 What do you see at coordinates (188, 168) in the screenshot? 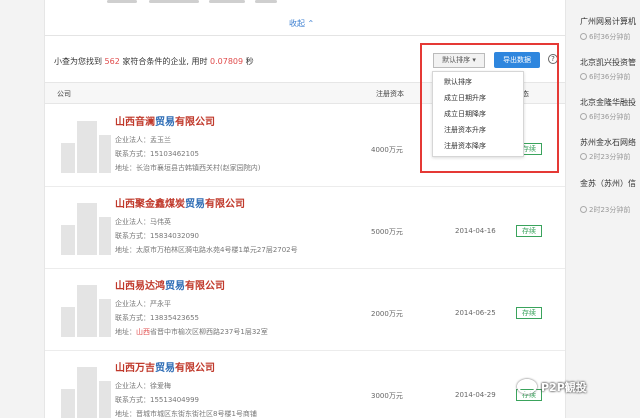
I see `company-address: 地址：长治市襄垣县古韩镇西关村(赵家园院内)` at bounding box center [188, 168].